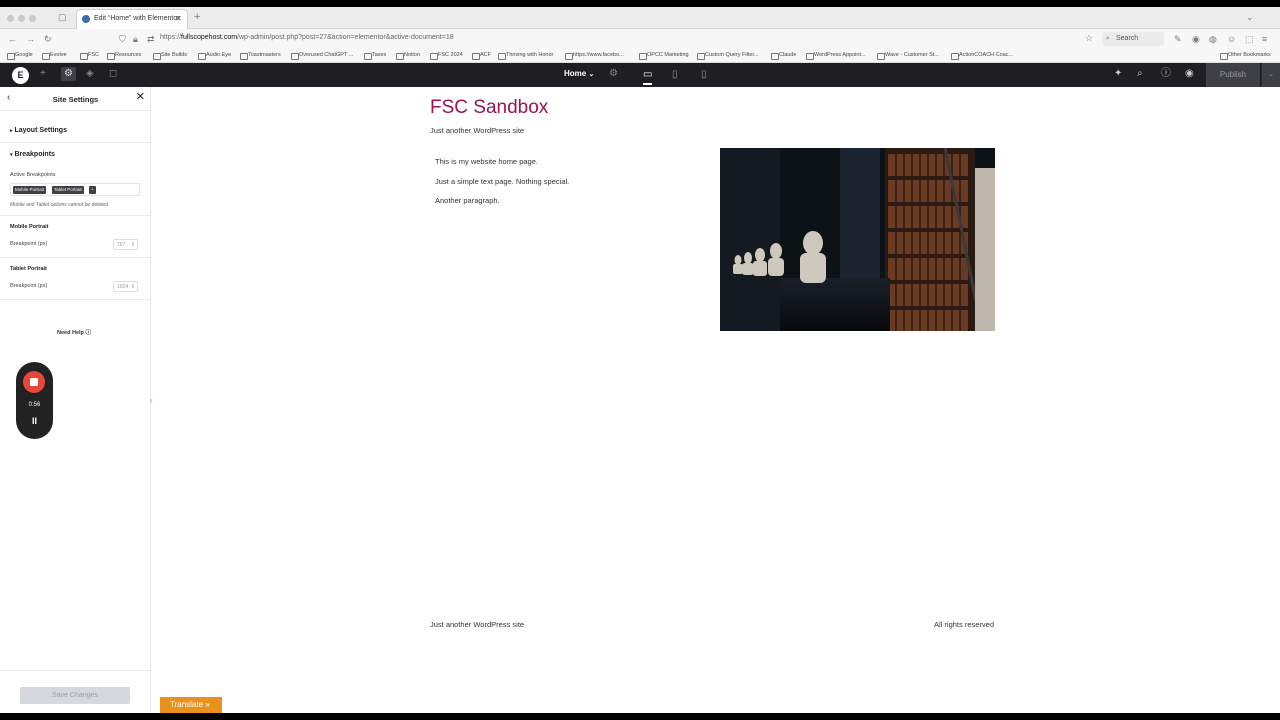 This screenshot has width=1280, height=720. I want to click on need-help-label: Need Help, so click(70, 333).